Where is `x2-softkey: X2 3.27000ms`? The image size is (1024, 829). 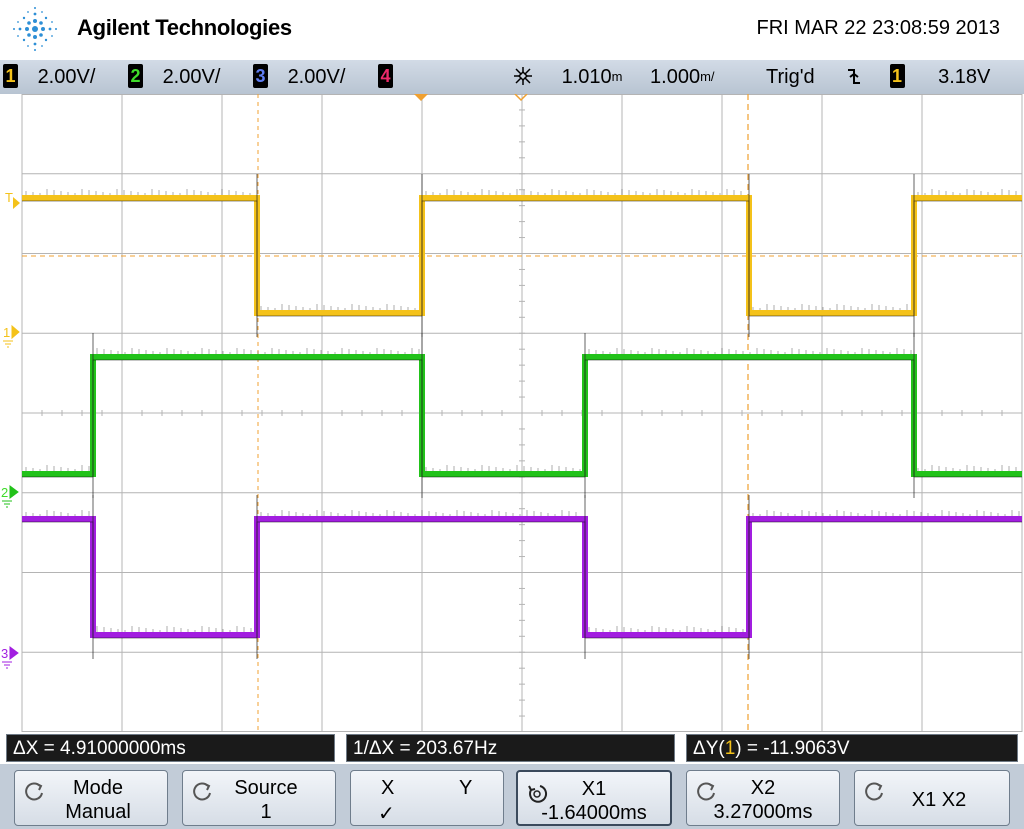
x2-softkey: X2 3.27000ms is located at coordinates (763, 798).